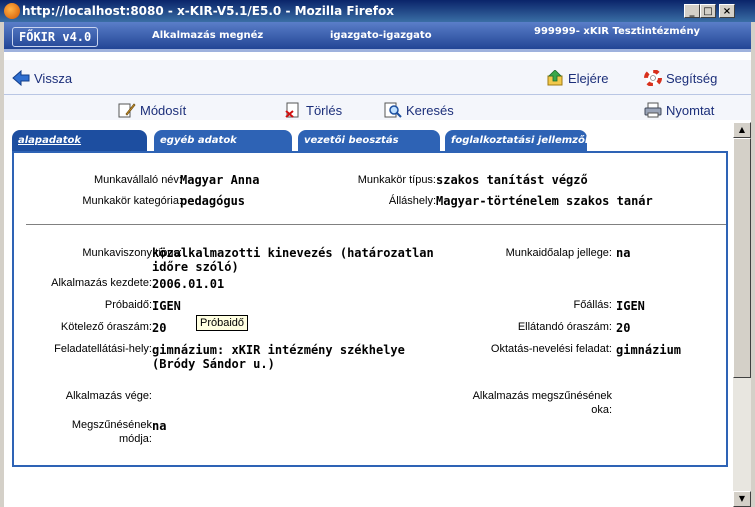  I want to click on delete-button: Törlés, so click(313, 110).